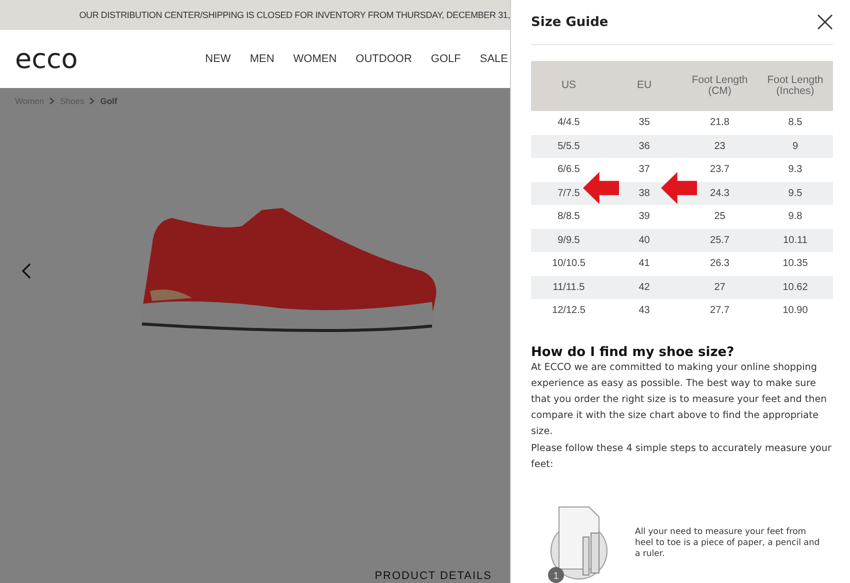 This screenshot has width=850, height=583. I want to click on table-cell: 39, so click(644, 217).